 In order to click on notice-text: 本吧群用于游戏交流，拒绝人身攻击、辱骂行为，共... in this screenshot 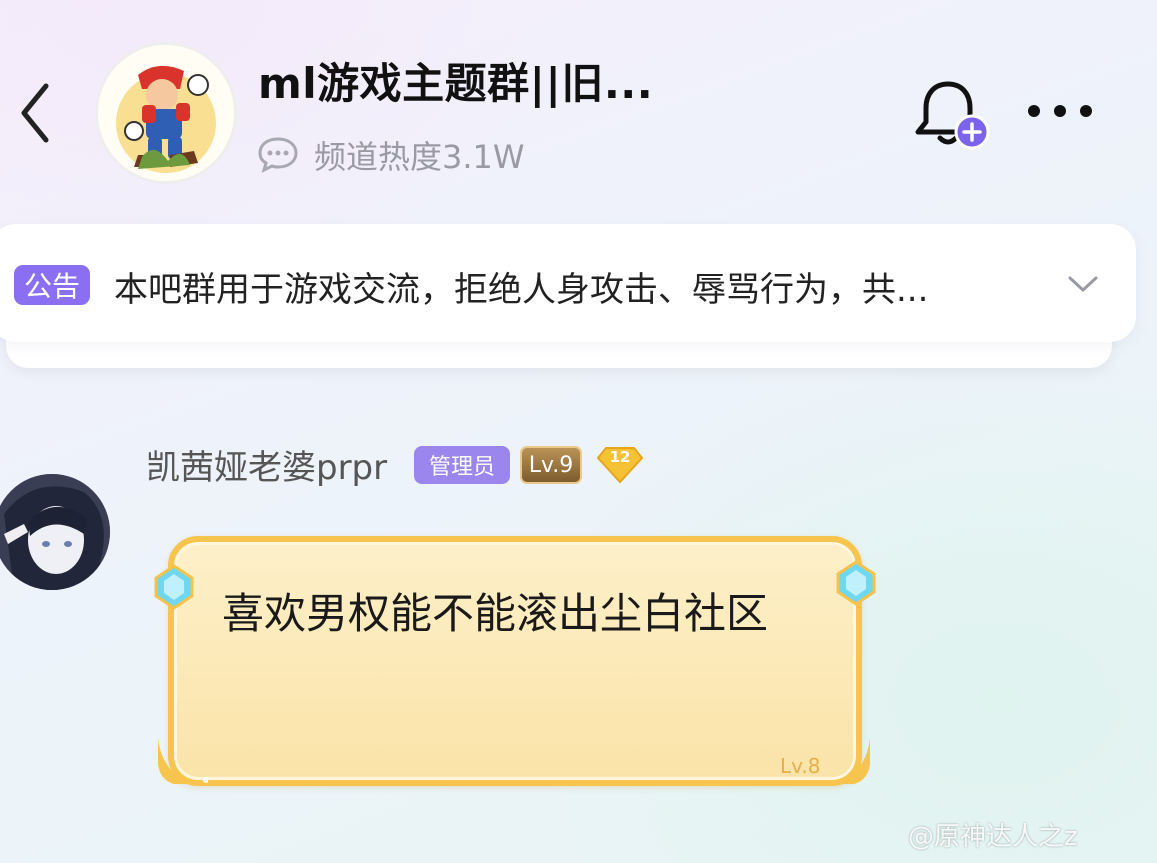, I will do `click(521, 290)`.